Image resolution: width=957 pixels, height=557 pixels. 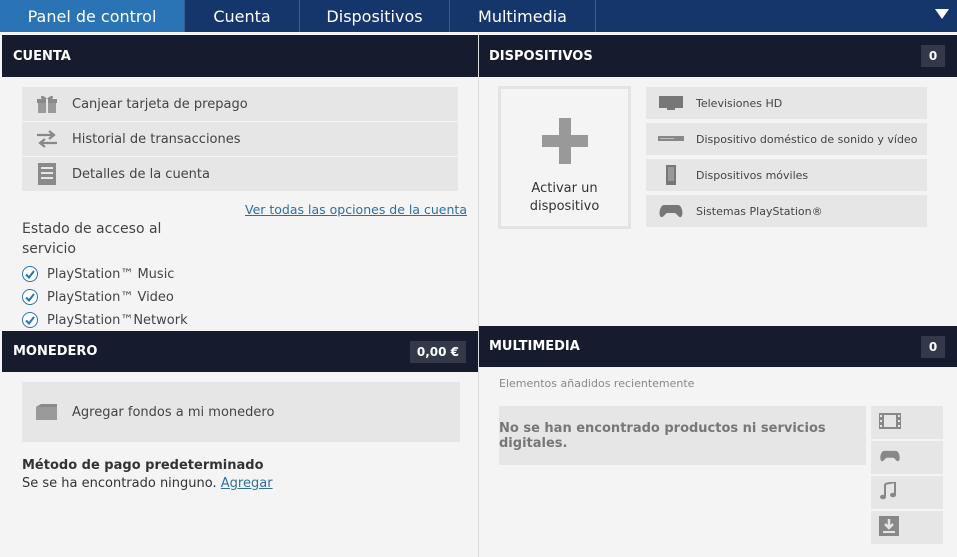 What do you see at coordinates (160, 104) in the screenshot?
I see `redeem-prepaid-card-label: Canjear tarjeta de prepago` at bounding box center [160, 104].